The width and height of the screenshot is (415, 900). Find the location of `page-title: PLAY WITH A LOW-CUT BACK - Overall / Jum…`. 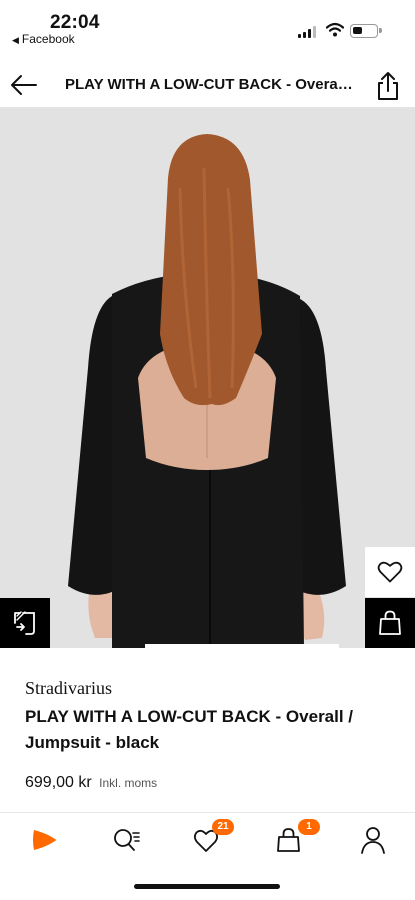

page-title: PLAY WITH A LOW-CUT BACK - Overall / Jum… is located at coordinates (210, 84).